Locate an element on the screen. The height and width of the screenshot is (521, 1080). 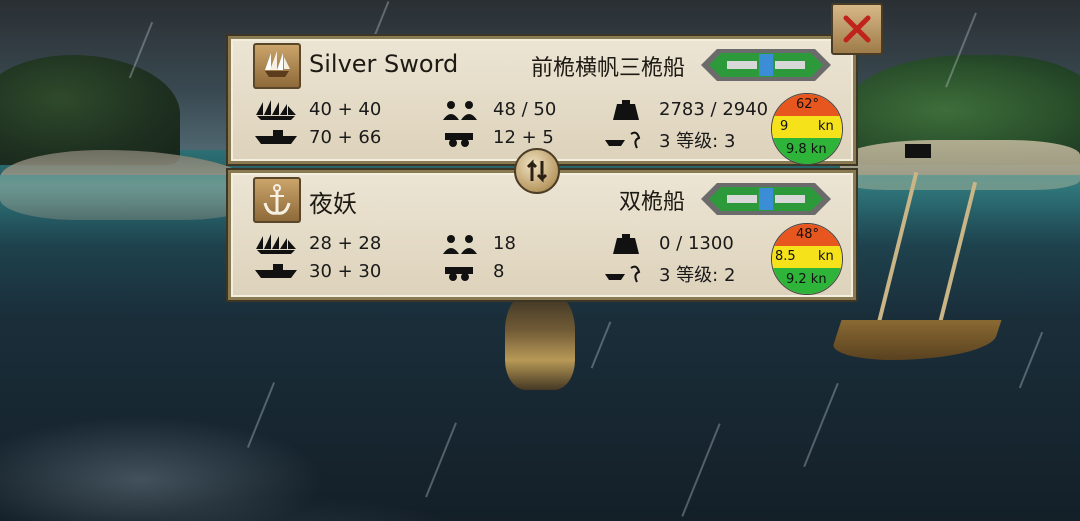
sails-stat: 40 + 40 is located at coordinates (317, 109).